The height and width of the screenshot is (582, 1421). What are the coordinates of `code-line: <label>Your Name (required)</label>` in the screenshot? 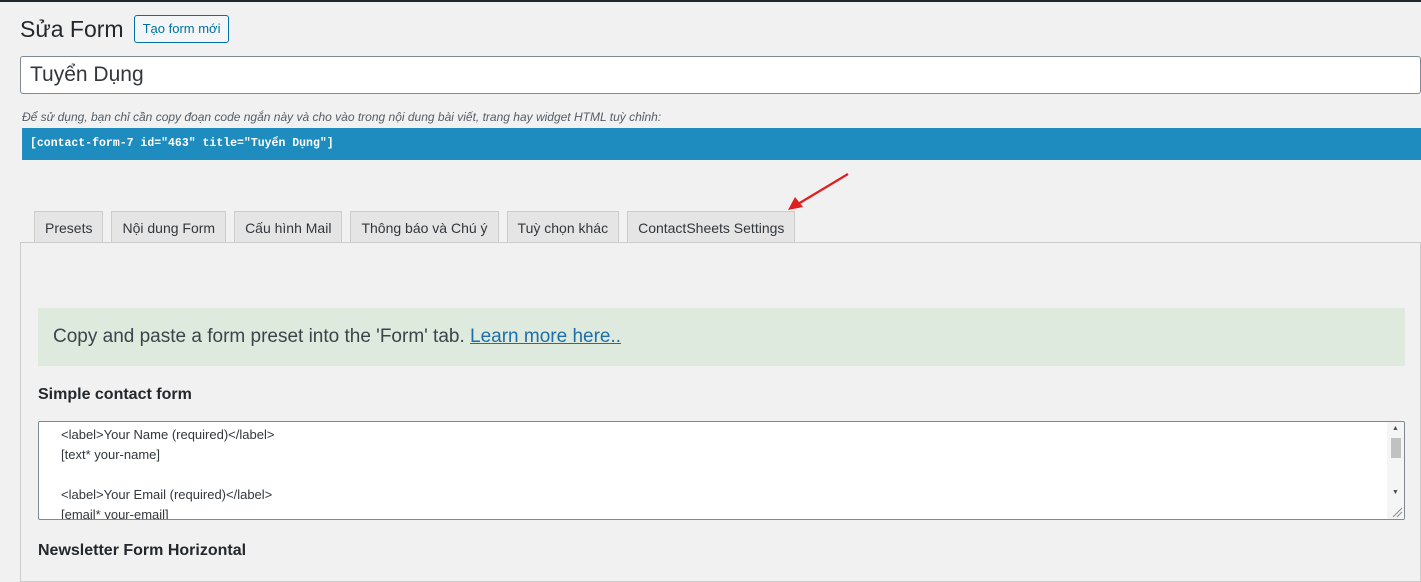 It's located at (168, 434).